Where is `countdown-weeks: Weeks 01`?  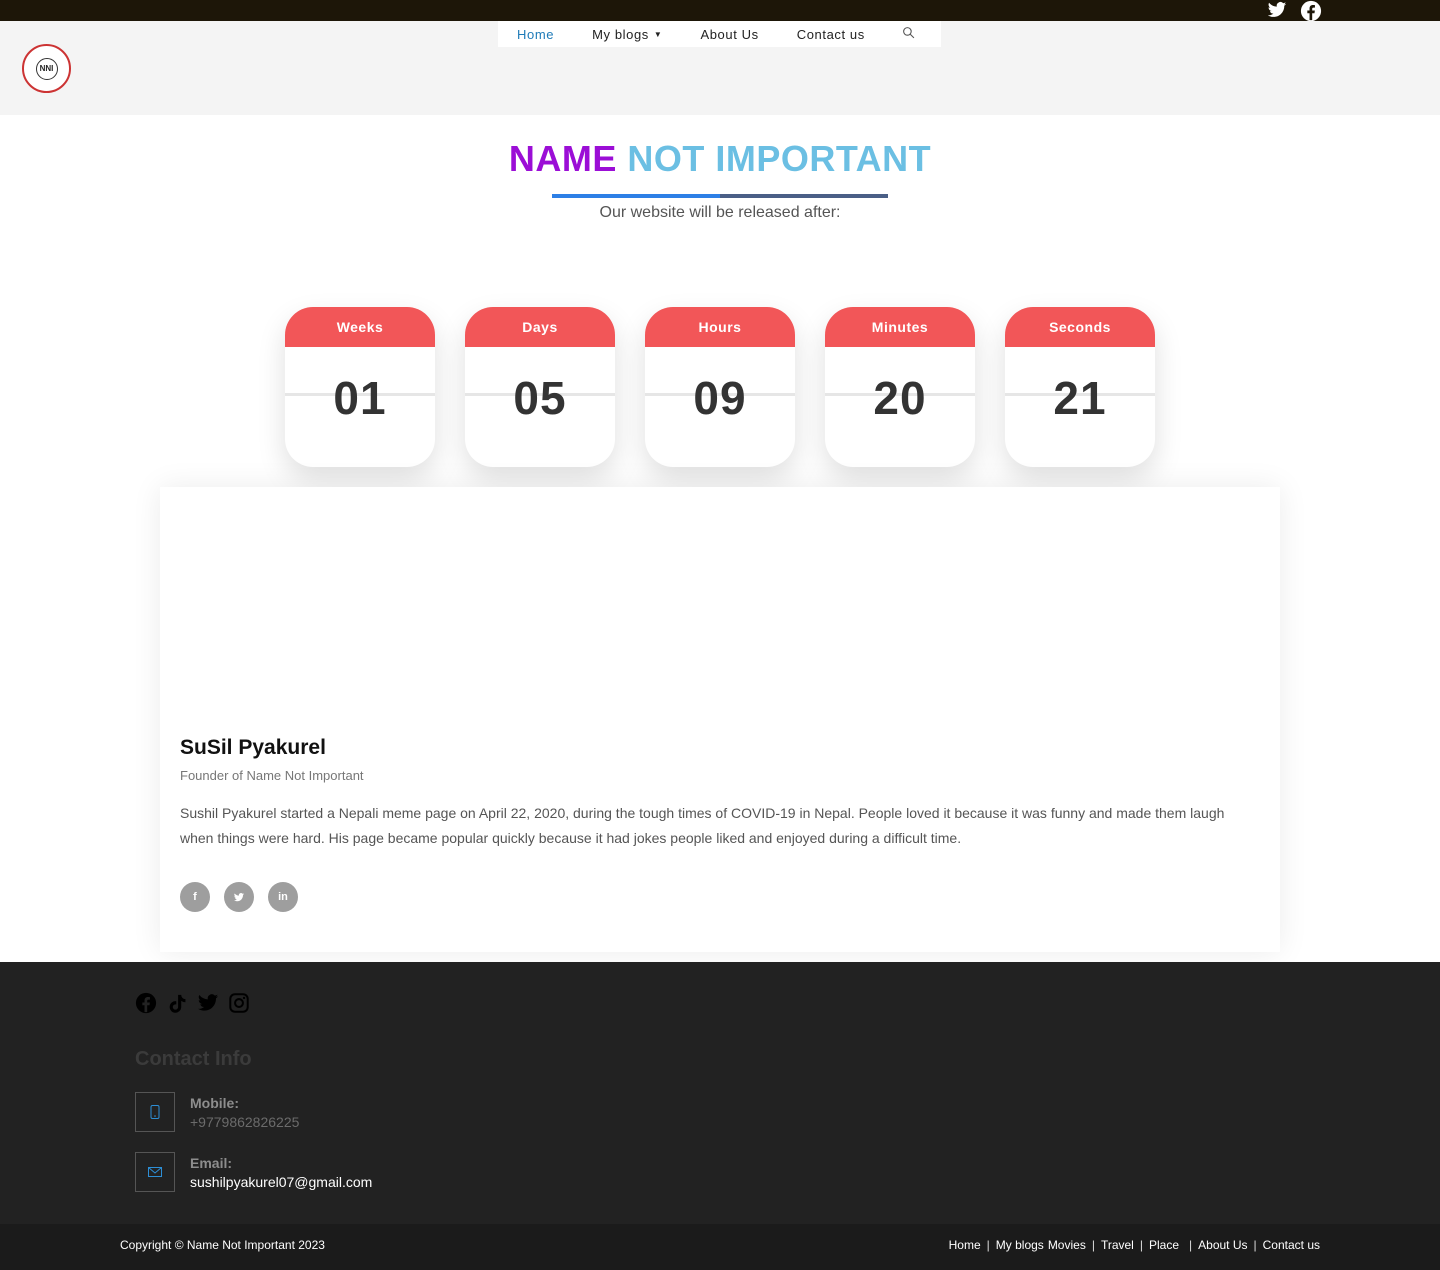
countdown-weeks: Weeks 01 is located at coordinates (360, 387).